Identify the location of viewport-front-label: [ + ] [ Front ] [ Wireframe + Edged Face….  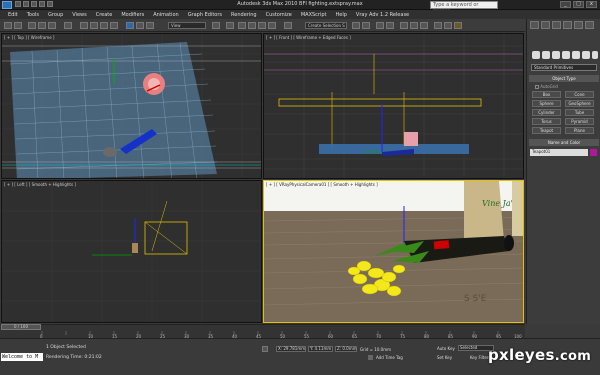
(308, 37).